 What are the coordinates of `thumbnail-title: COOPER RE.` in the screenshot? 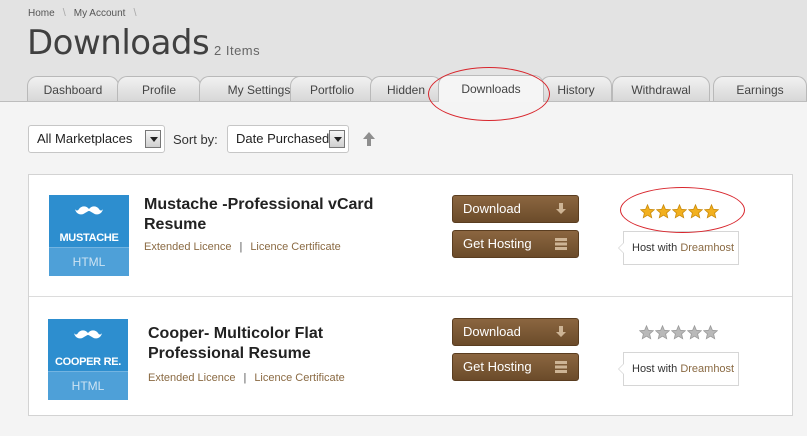 It's located at (88, 362).